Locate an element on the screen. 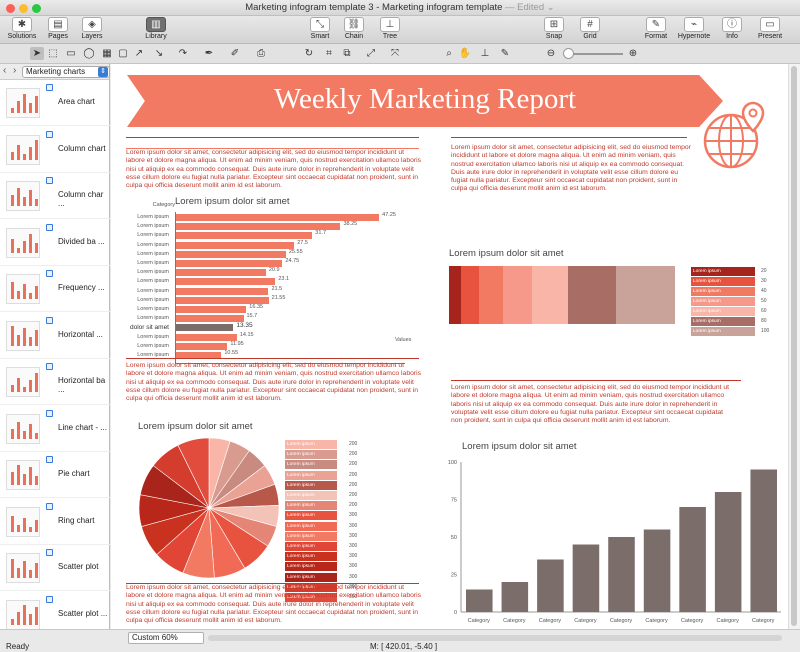 This screenshot has height=652, width=800. vertical-scrollbar is located at coordinates (794, 346).